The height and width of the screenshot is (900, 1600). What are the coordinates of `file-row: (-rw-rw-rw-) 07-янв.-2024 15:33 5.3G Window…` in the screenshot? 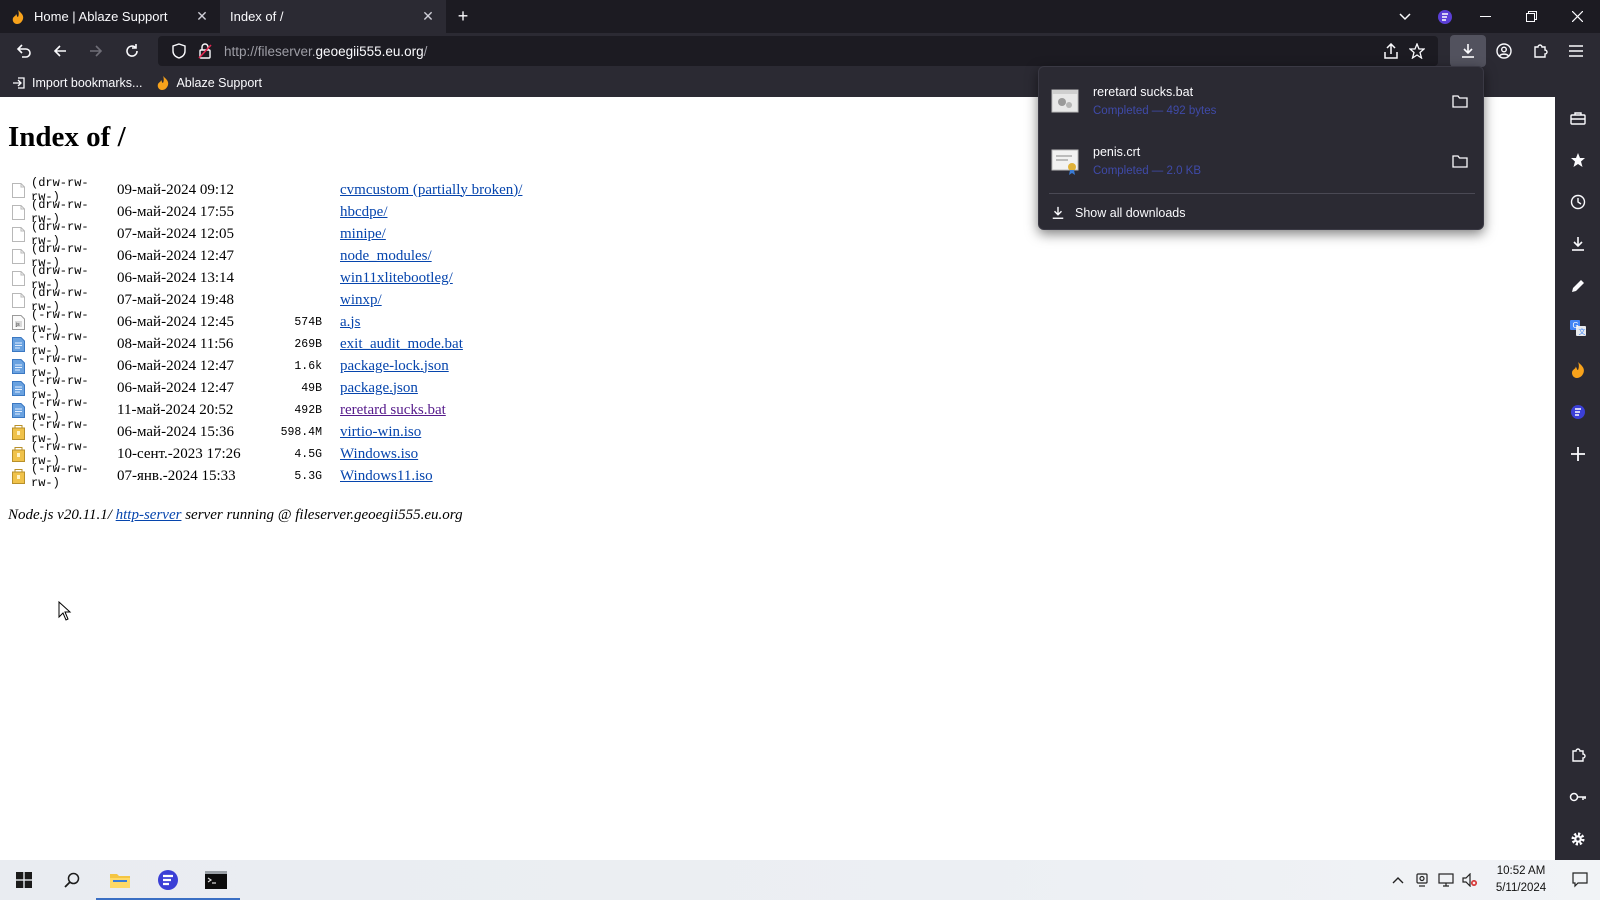 It's located at (267, 476).